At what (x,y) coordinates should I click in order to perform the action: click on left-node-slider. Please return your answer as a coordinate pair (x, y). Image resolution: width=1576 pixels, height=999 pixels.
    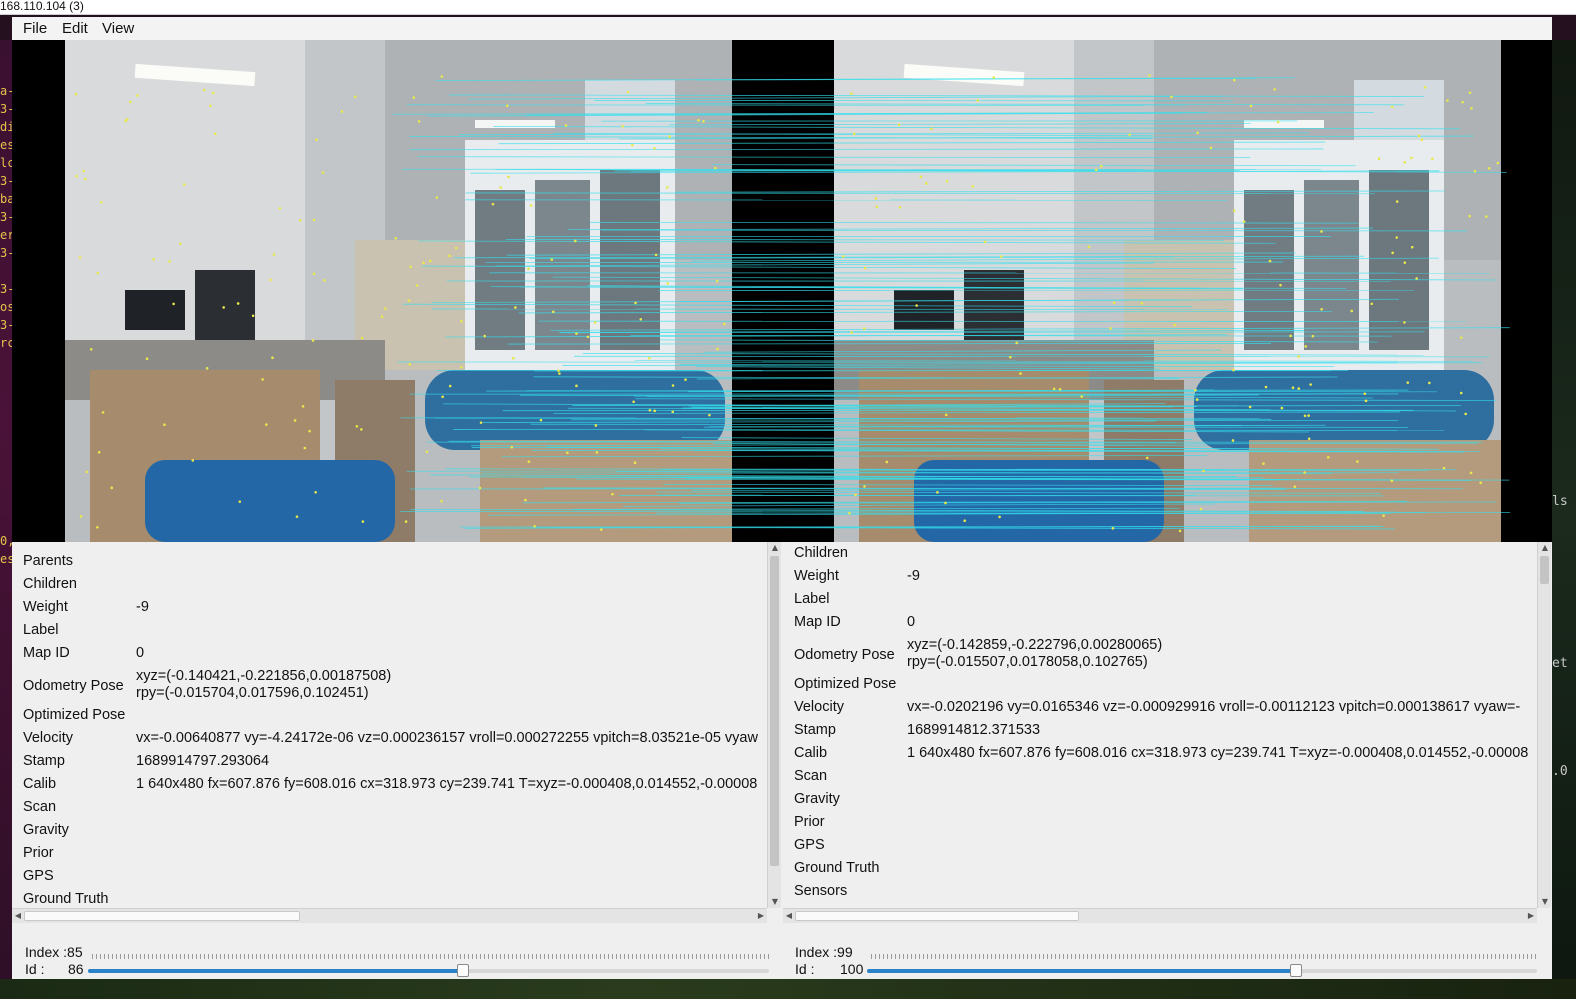
    Looking at the image, I should click on (428, 970).